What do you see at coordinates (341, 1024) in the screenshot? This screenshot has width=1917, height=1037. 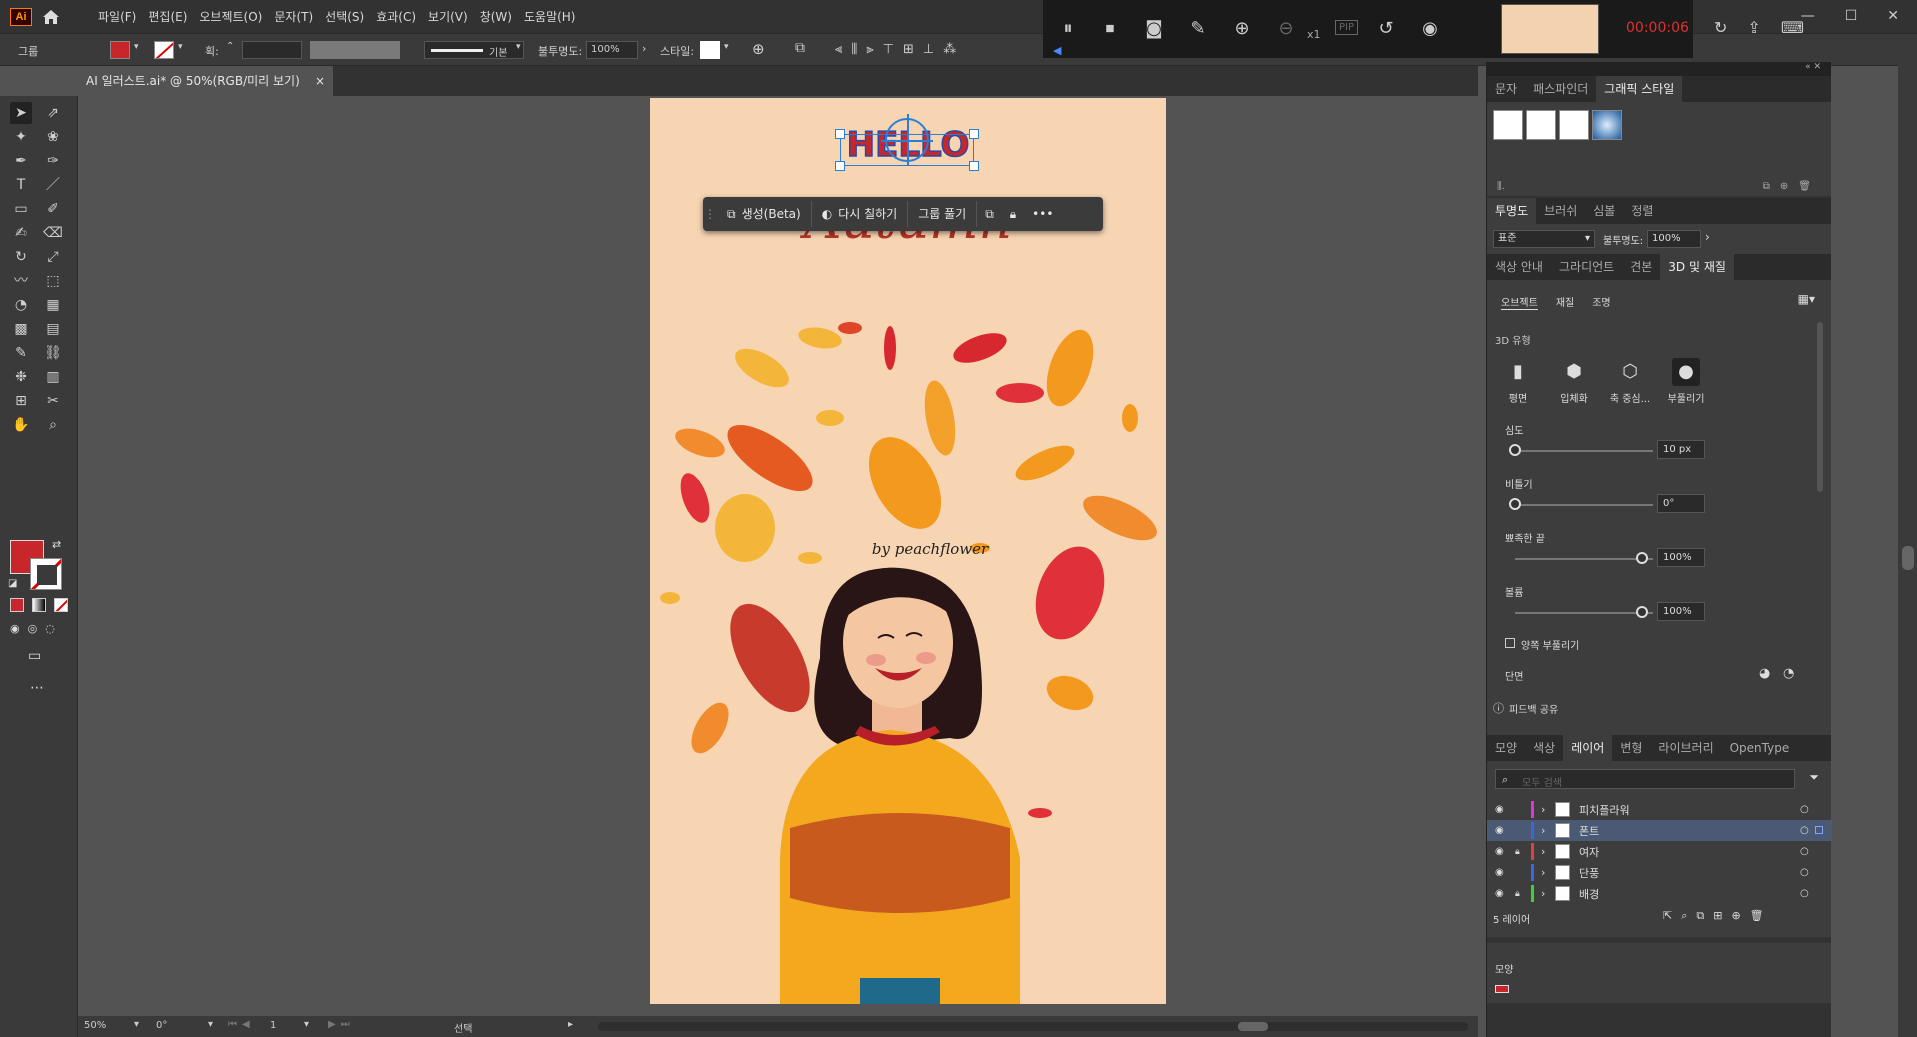 I see `artboard-nav-next: ▶⏭` at bounding box center [341, 1024].